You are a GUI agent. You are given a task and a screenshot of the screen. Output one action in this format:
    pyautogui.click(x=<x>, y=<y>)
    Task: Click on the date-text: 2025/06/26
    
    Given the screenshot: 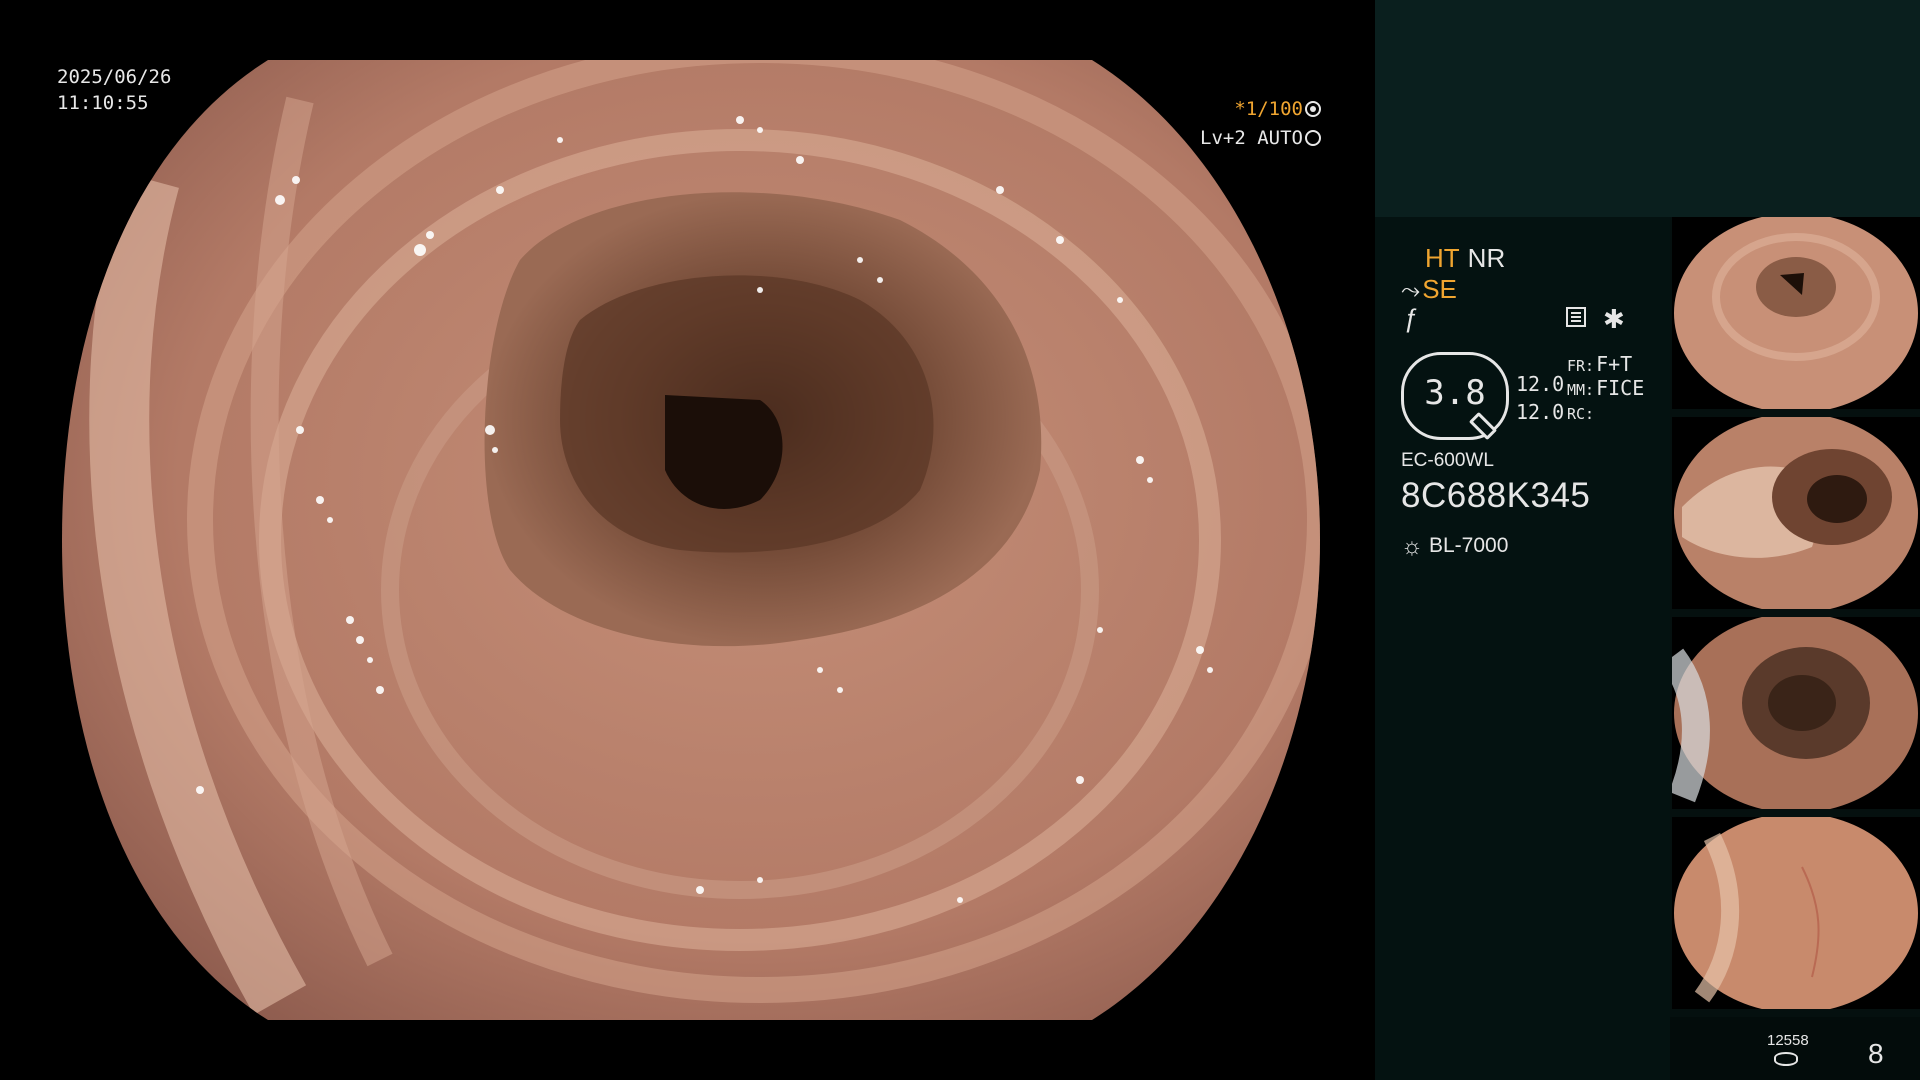 What is the action you would take?
    pyautogui.click(x=114, y=77)
    